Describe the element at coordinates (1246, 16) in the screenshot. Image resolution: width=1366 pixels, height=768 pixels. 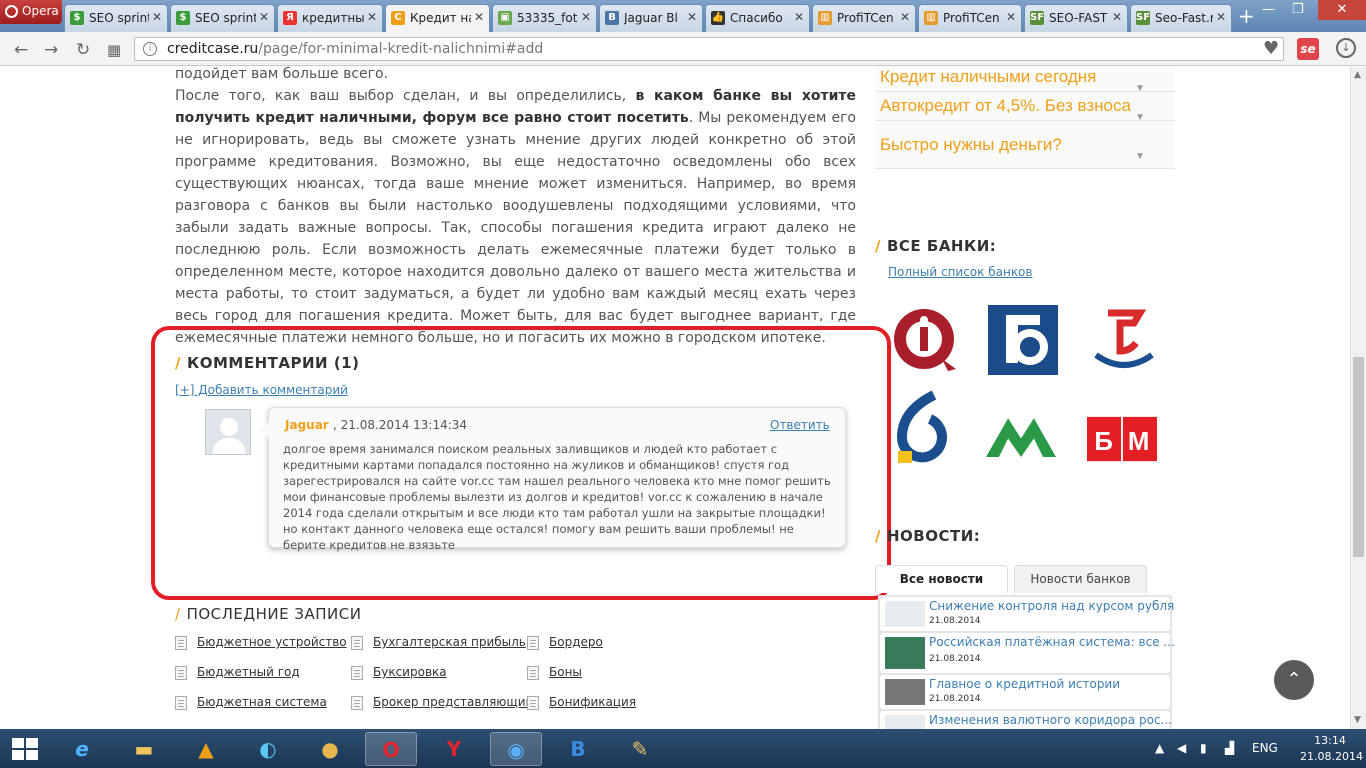
I see `new-tab-plus-icon: +` at that location.